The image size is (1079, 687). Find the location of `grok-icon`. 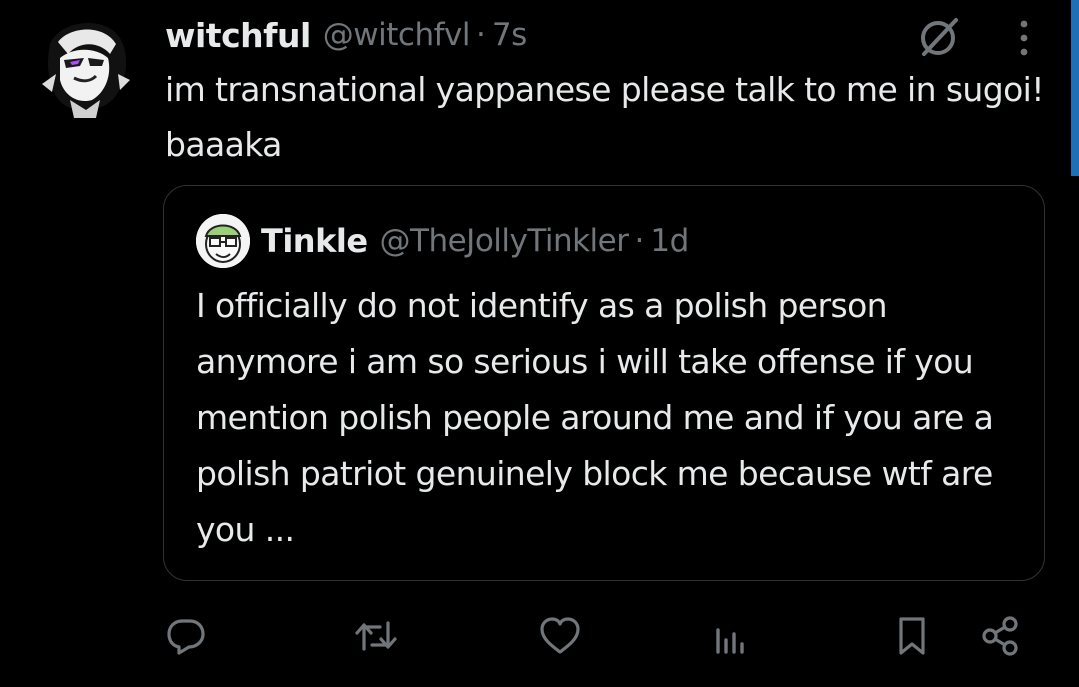

grok-icon is located at coordinates (939, 37).